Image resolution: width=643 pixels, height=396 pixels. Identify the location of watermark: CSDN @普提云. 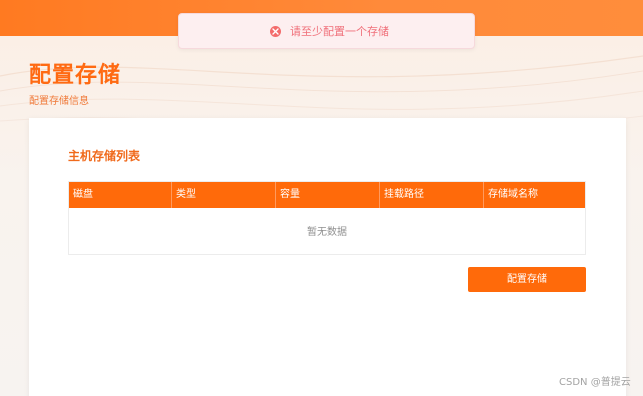
(595, 382).